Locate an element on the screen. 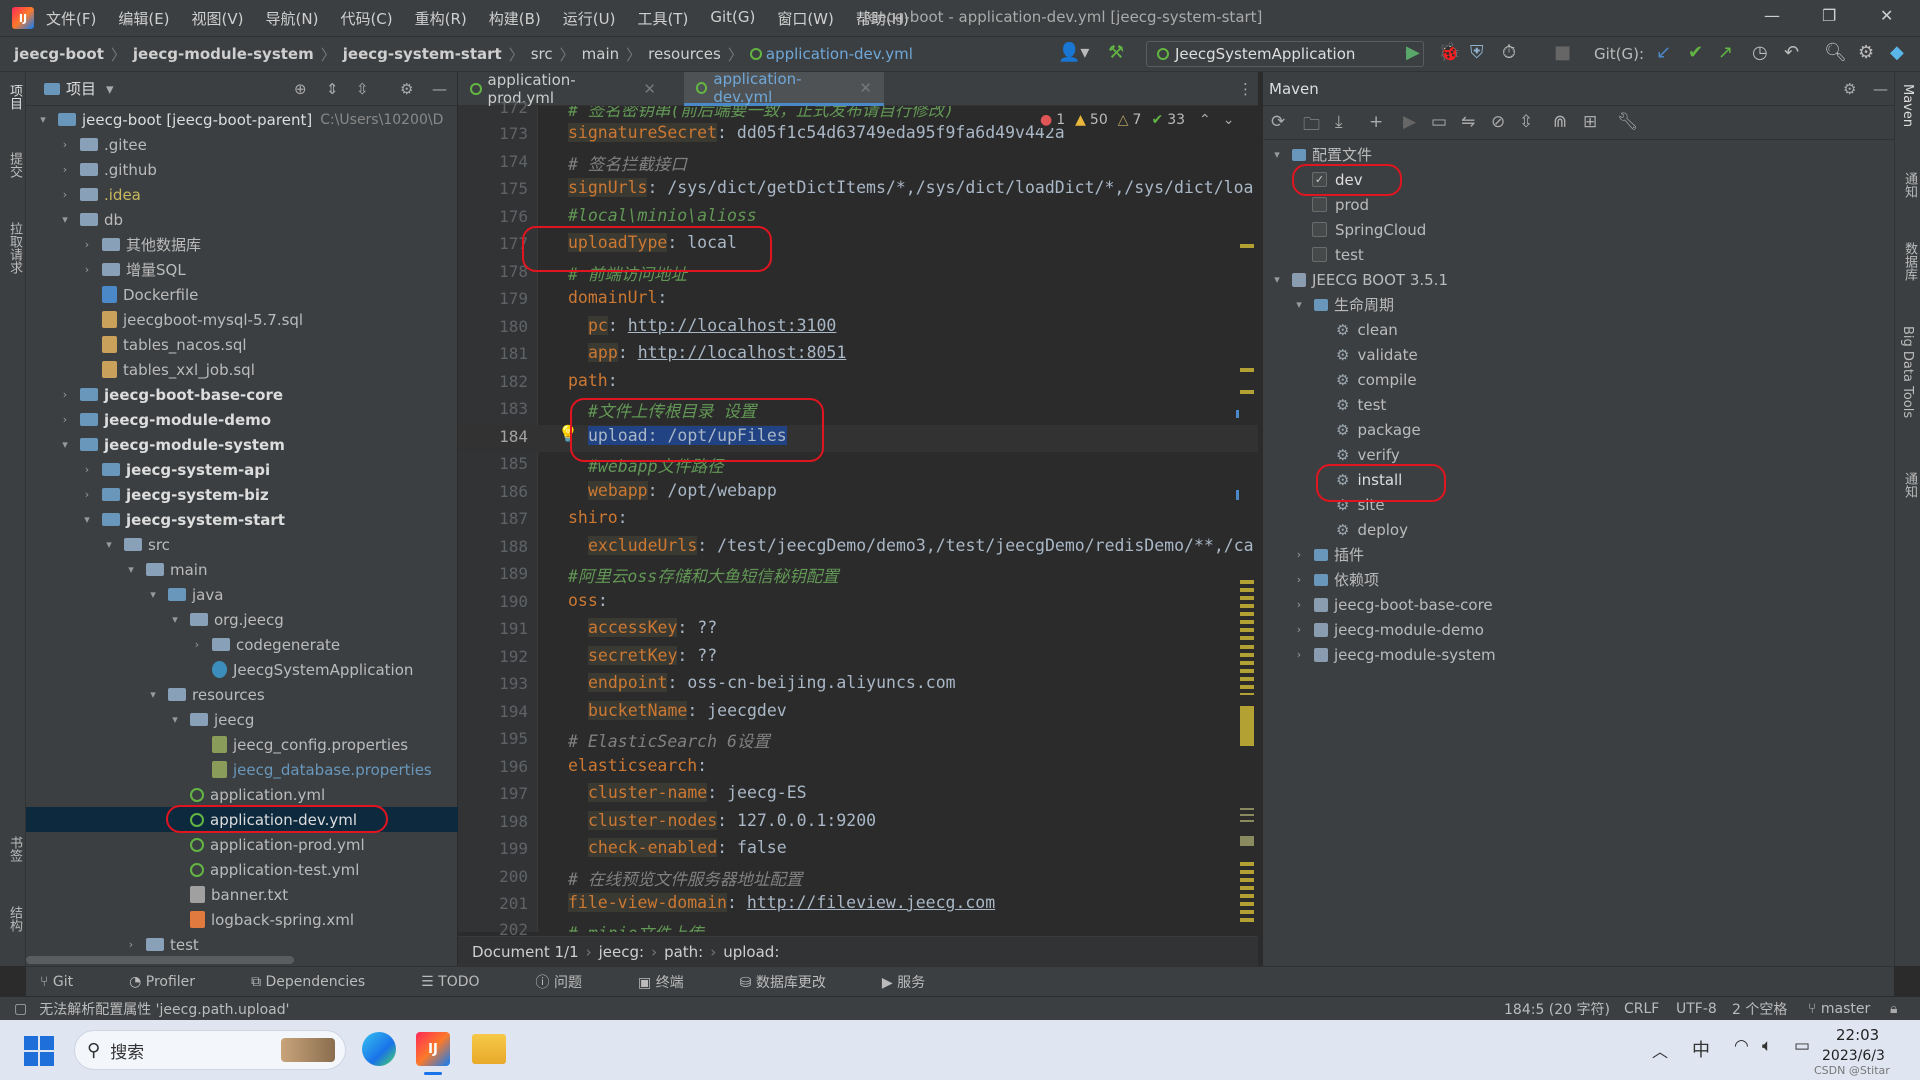  tree-item: application-test.yml is located at coordinates (274, 869).